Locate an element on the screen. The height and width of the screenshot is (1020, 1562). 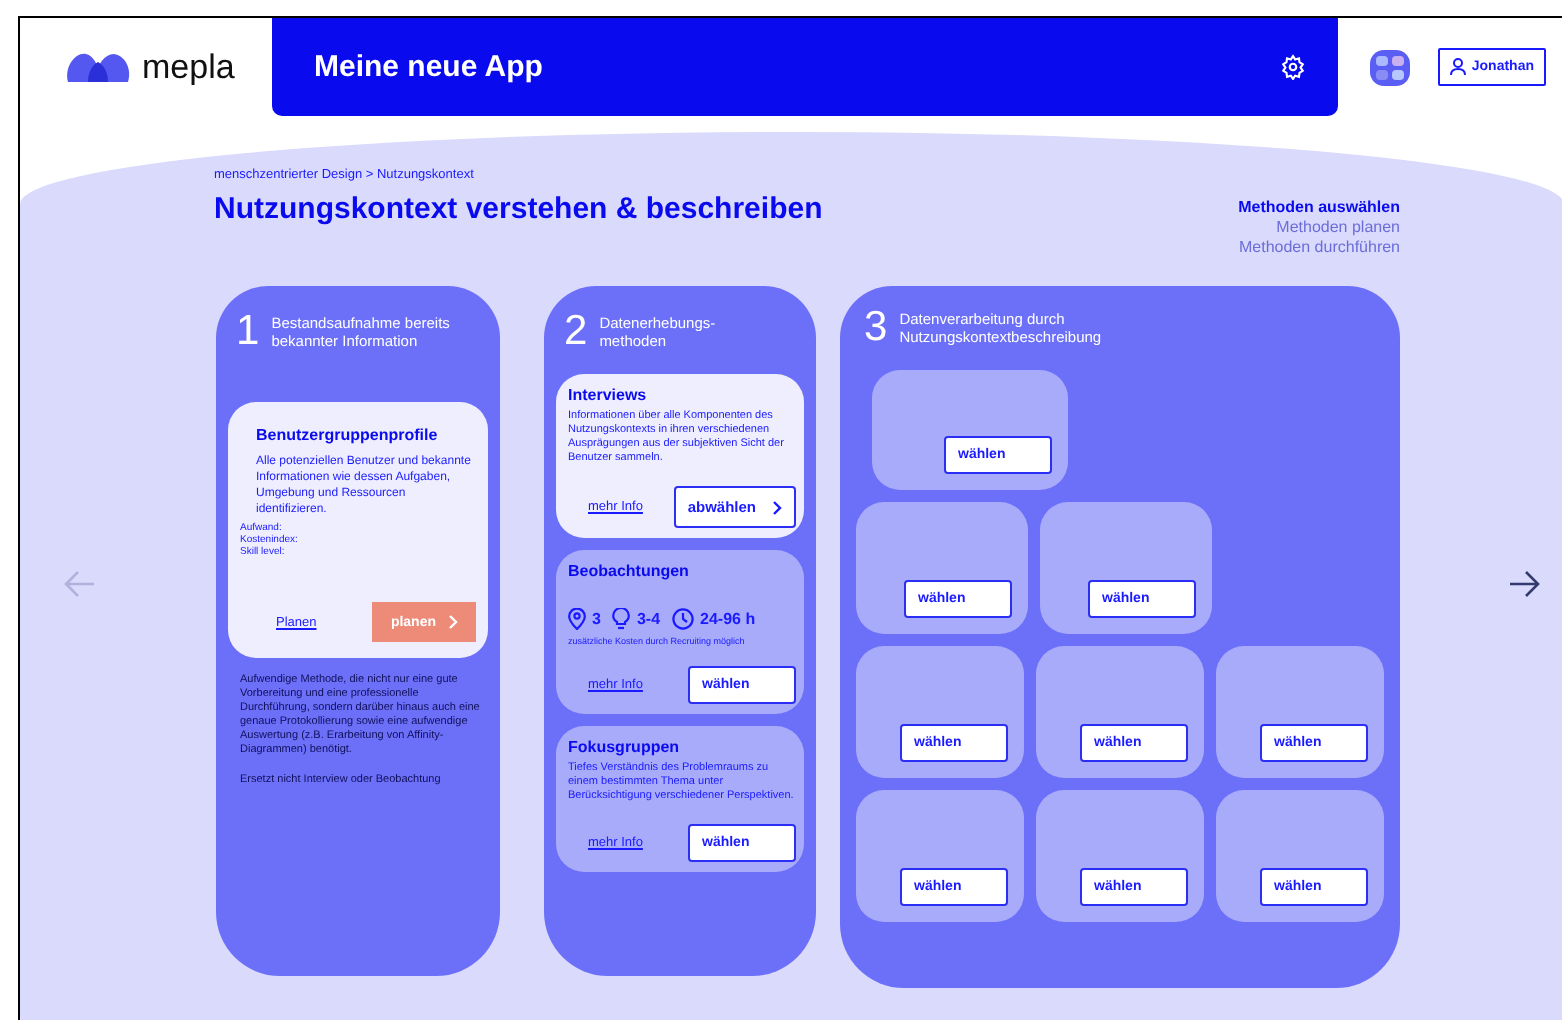
phase-number: 3 is located at coordinates (876, 328).